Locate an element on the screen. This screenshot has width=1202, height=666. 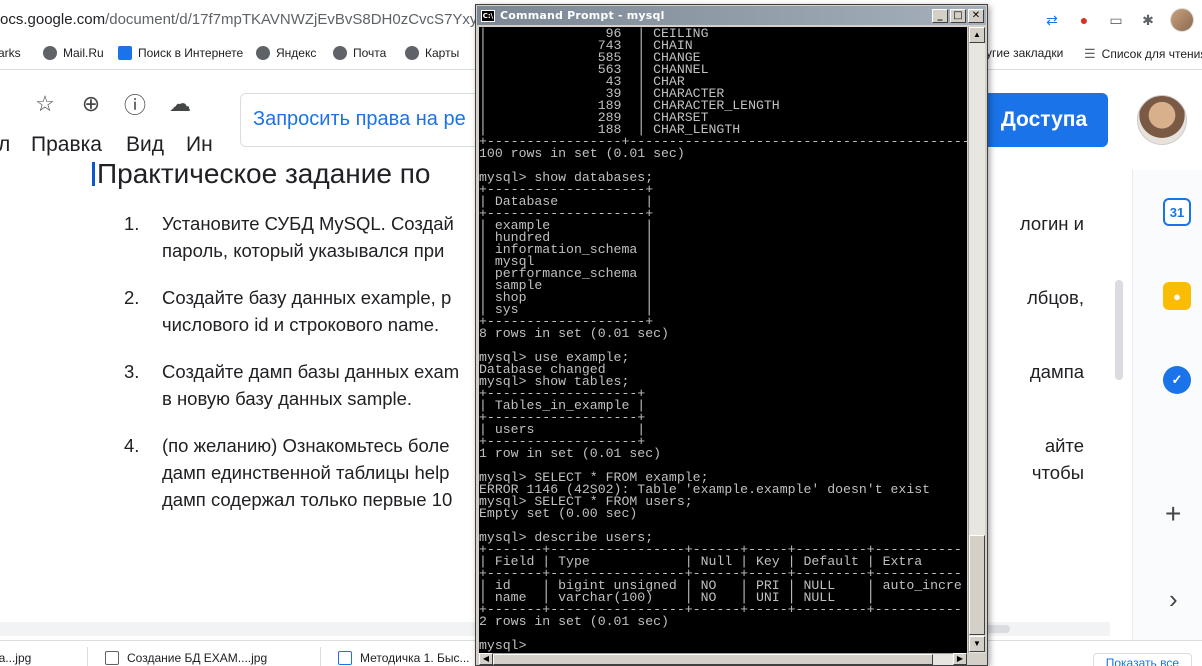
console-horizontal-scrollbar: ◀ ▶ is located at coordinates (723, 659).